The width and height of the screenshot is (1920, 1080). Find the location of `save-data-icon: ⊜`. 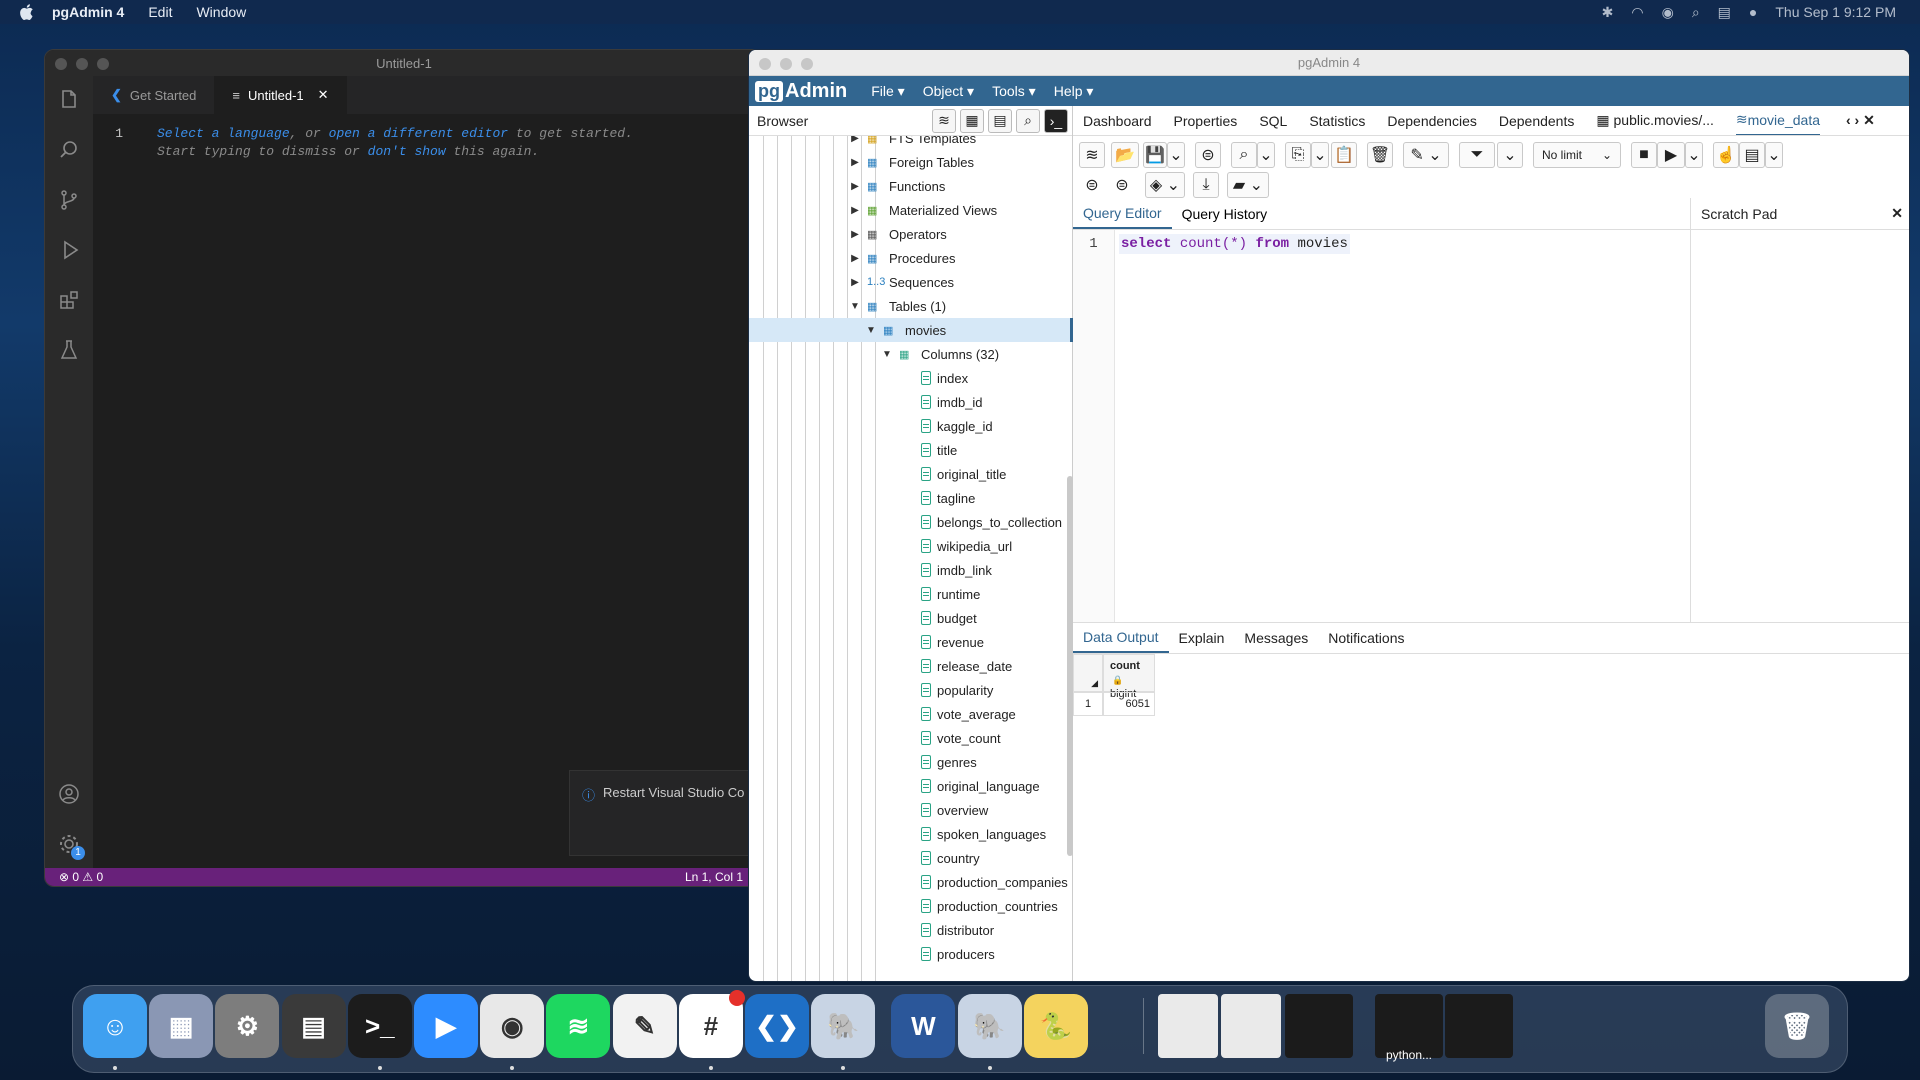

save-data-icon: ⊜ is located at coordinates (1208, 155).